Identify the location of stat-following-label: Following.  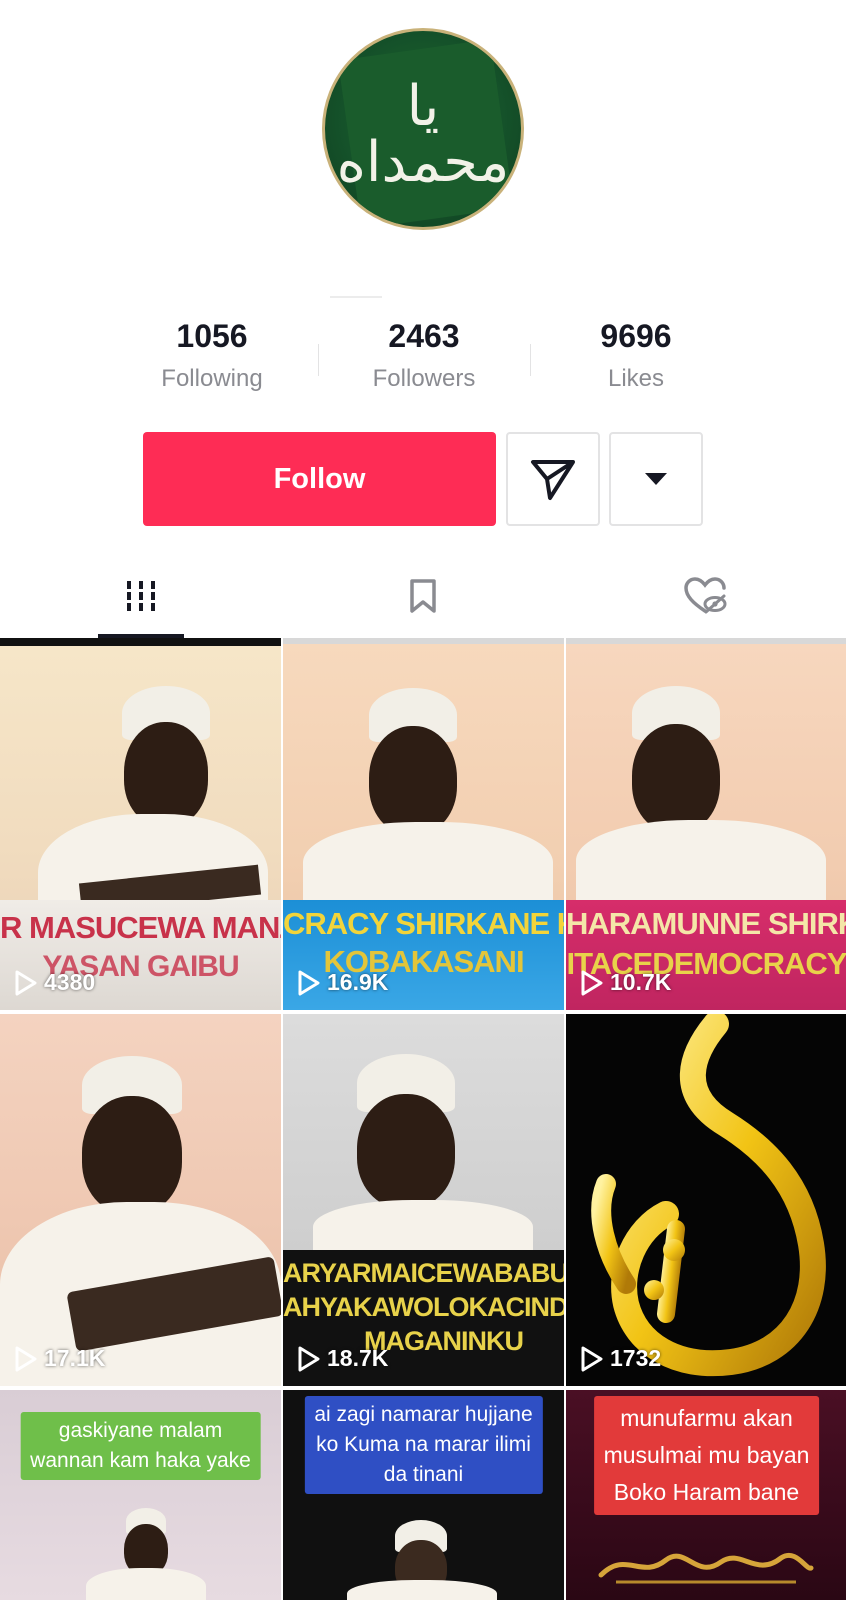
(212, 378).